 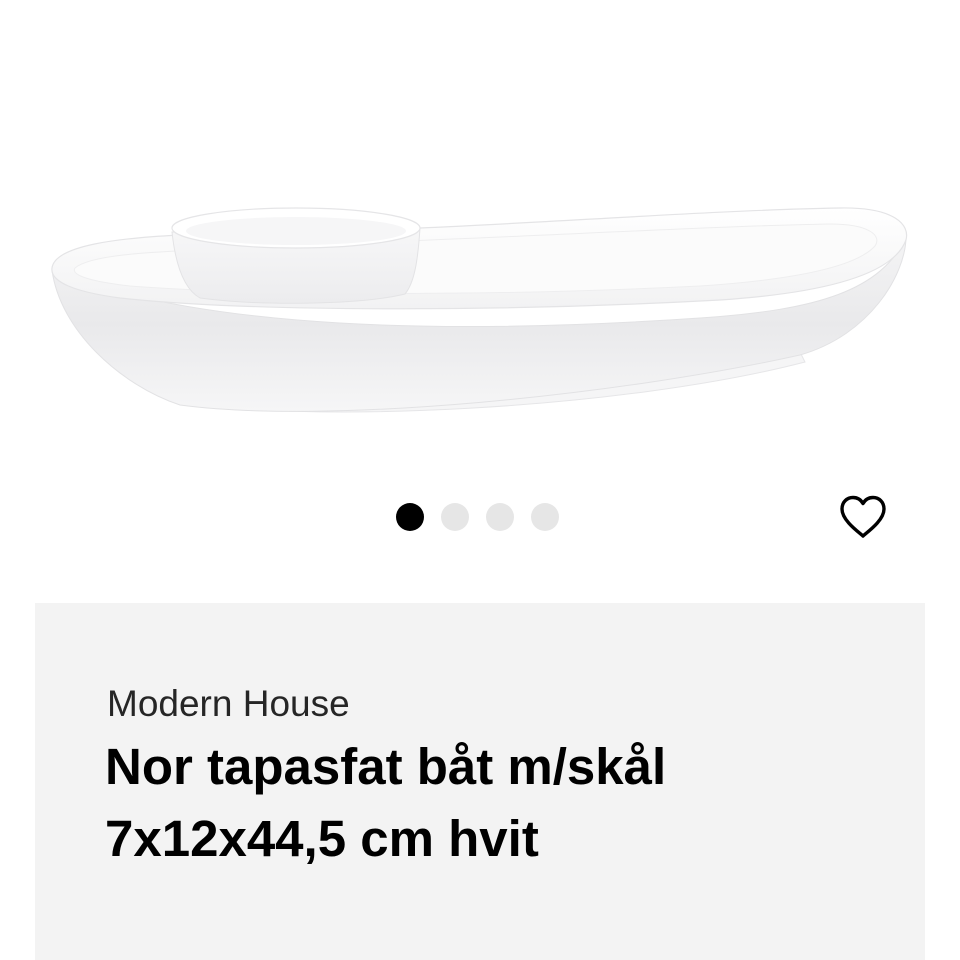 What do you see at coordinates (477, 517) in the screenshot?
I see `image-carousel-indicator` at bounding box center [477, 517].